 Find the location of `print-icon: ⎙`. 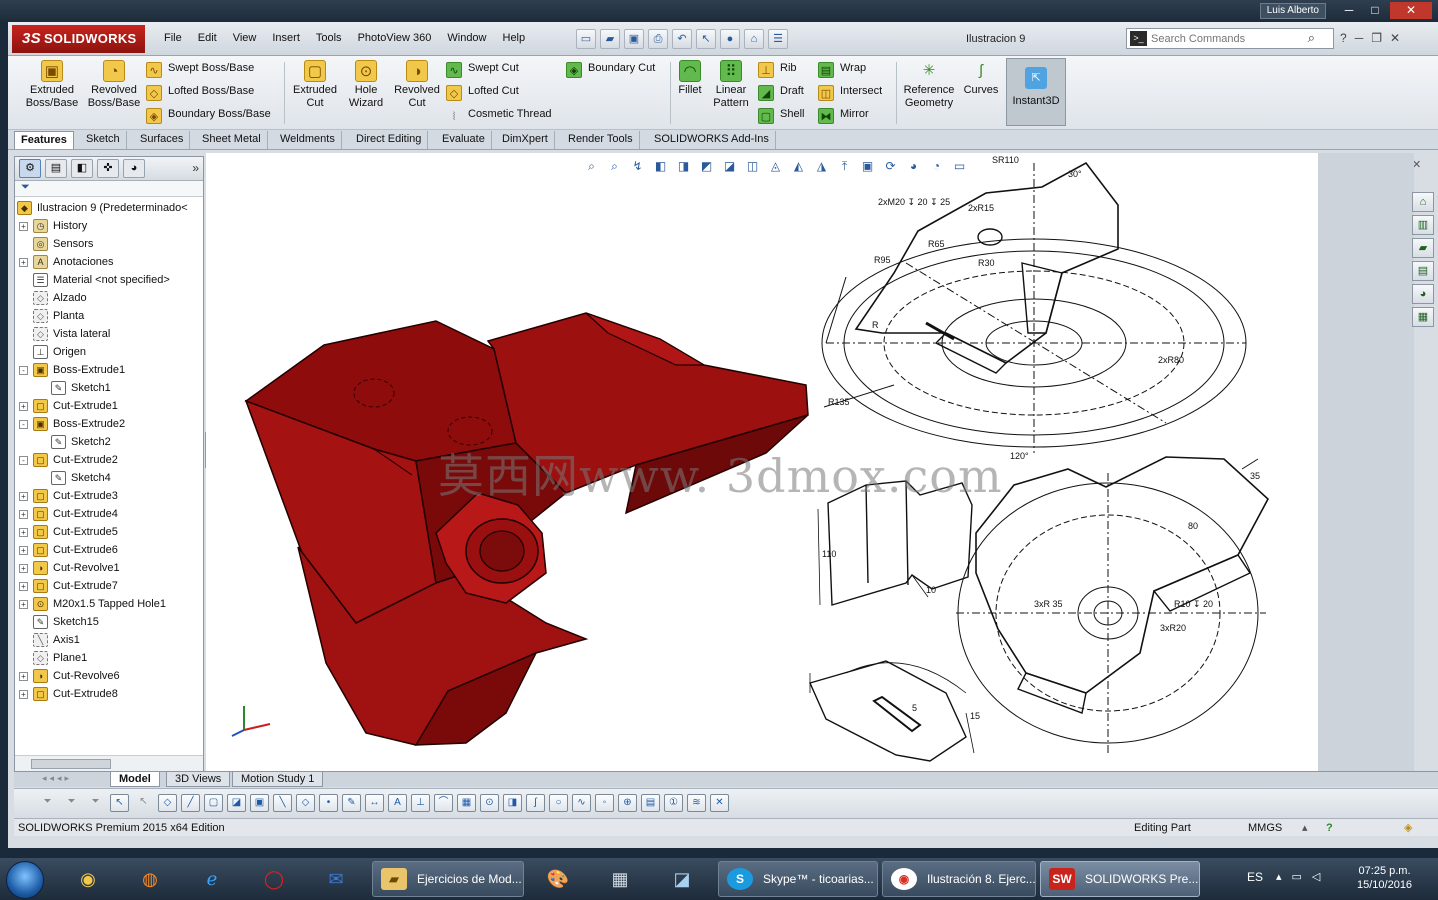

print-icon: ⎙ is located at coordinates (658, 39).